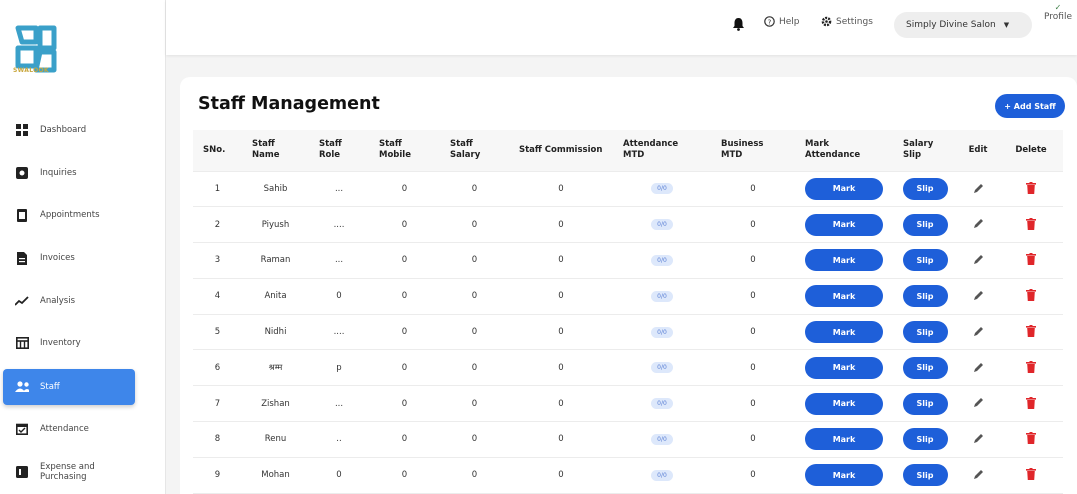 The height and width of the screenshot is (494, 1077). I want to click on sidebar-item-label: Dashboard, so click(63, 129).